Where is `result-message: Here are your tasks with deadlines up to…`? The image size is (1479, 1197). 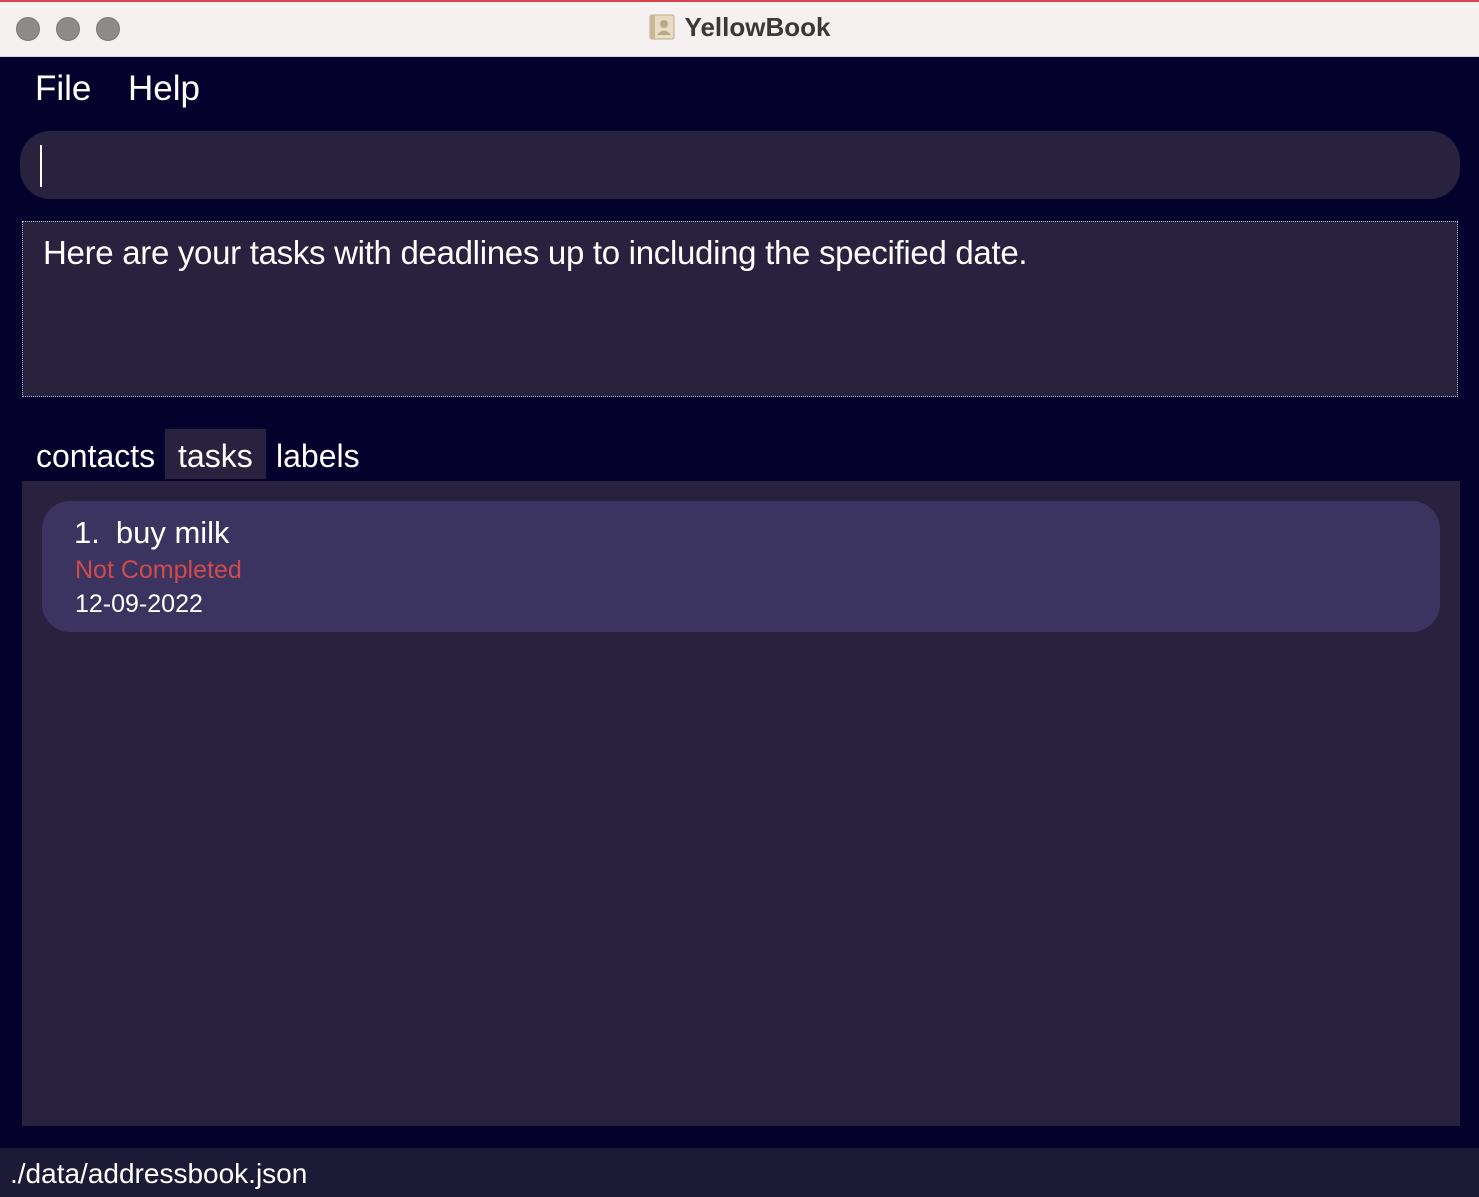
result-message: Here are your tasks with deadlines up to… is located at coordinates (535, 252).